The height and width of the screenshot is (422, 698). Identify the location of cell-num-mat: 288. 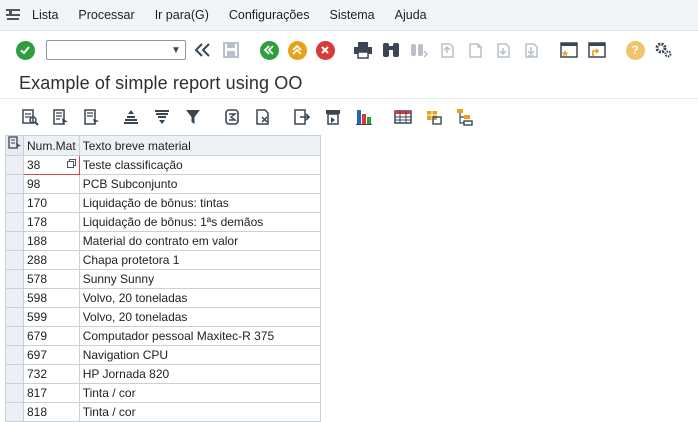
(51, 260).